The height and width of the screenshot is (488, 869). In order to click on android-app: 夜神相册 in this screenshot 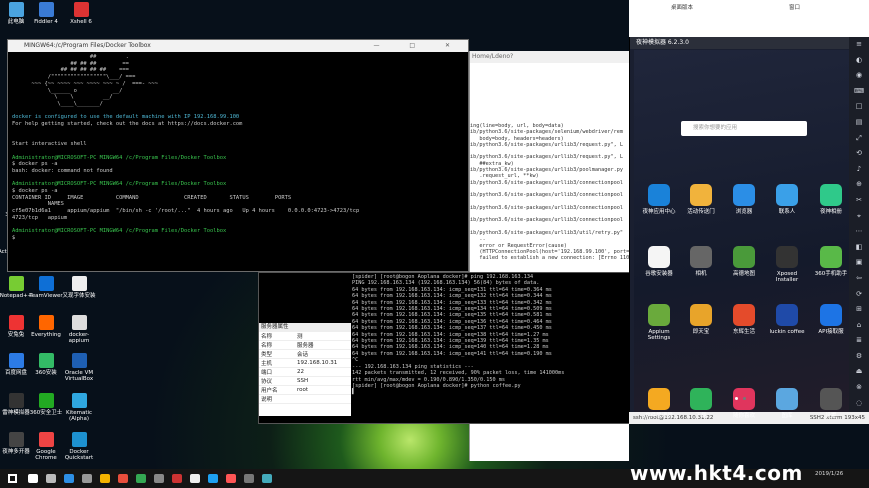, I will do `click(831, 199)`.